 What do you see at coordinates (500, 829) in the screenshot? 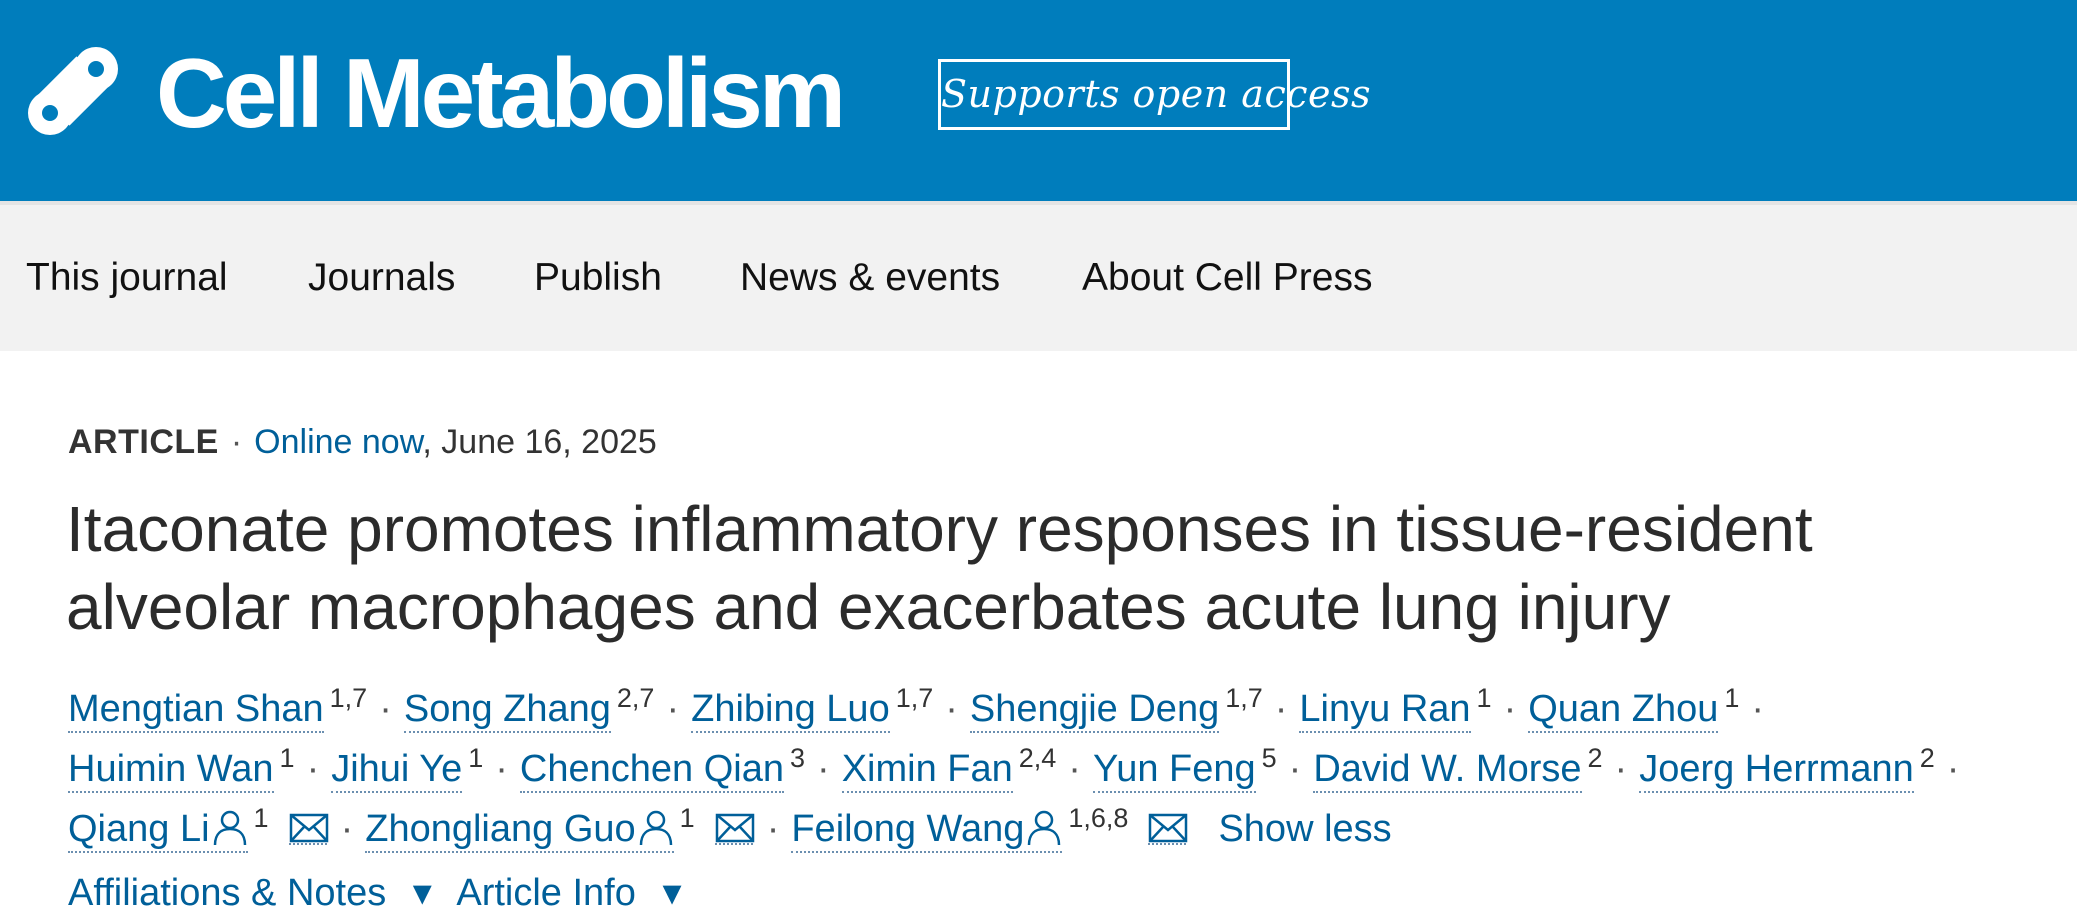
I see `author-name: Zhongliang Guo` at bounding box center [500, 829].